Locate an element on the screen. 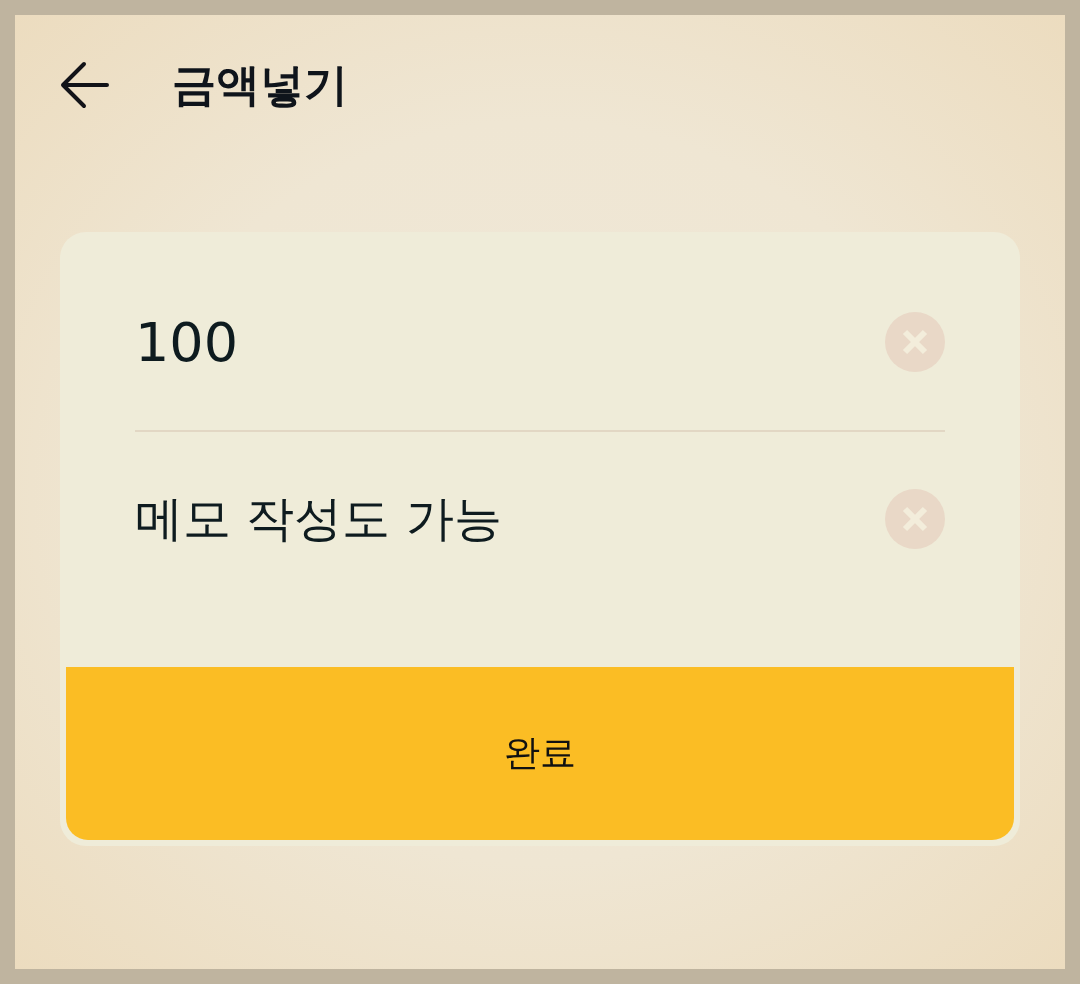  amount-field: 100 is located at coordinates (500, 342).